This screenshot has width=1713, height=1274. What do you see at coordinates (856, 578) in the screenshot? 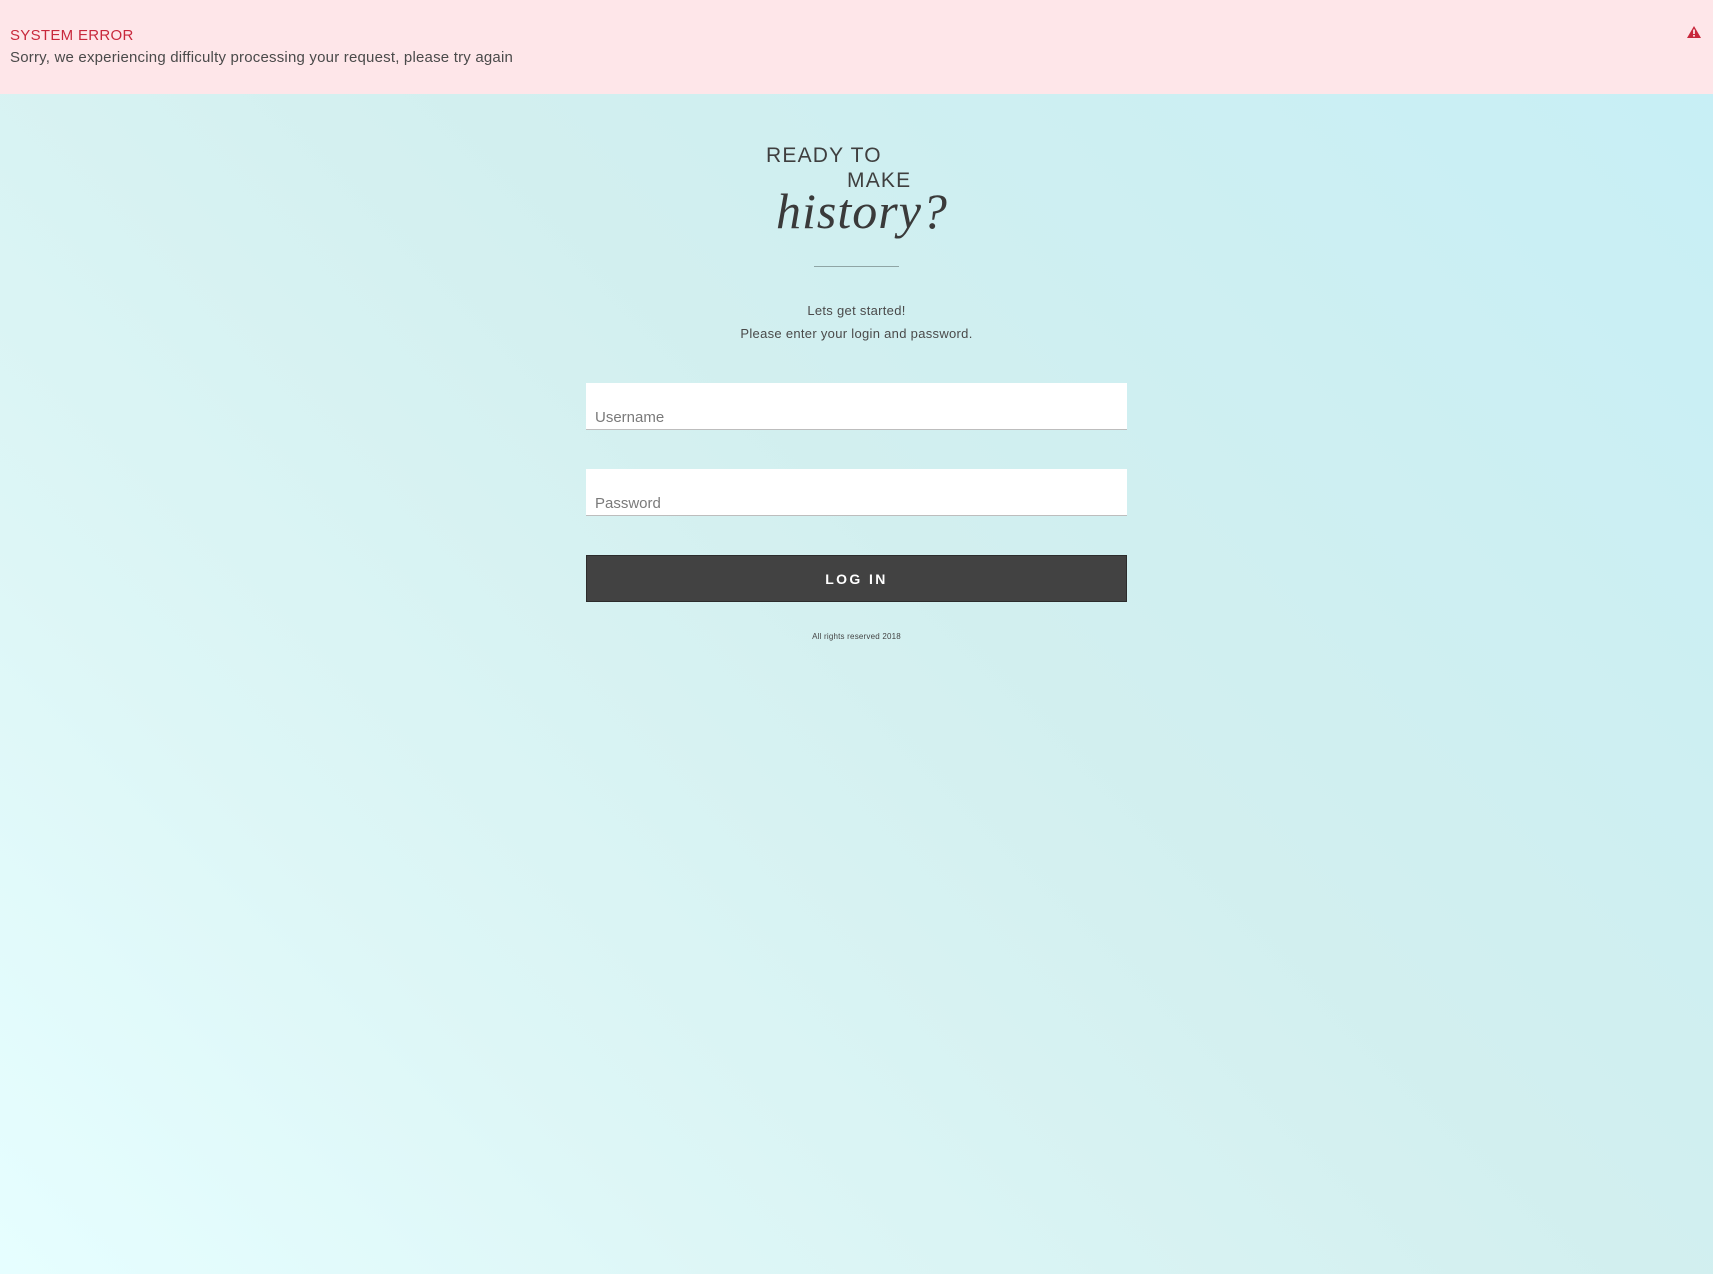
I see `login-button: LOG IN` at bounding box center [856, 578].